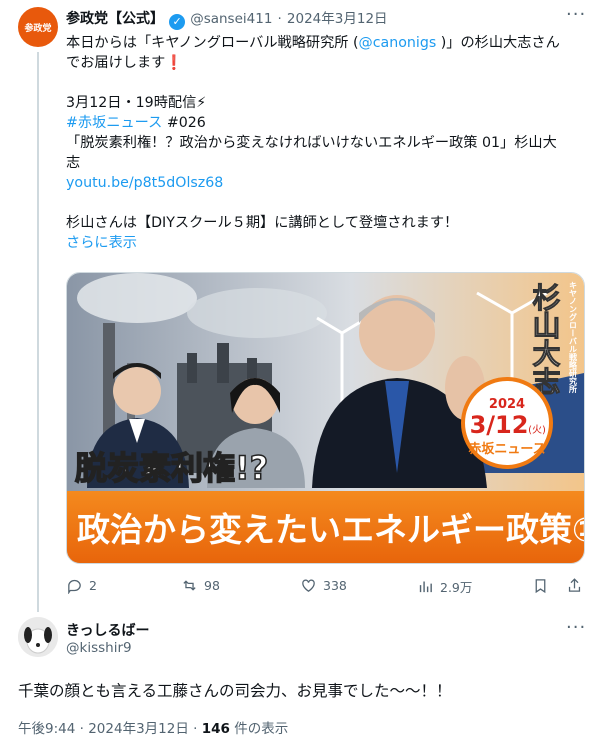 Image resolution: width=609 pixels, height=749 pixels. Describe the element at coordinates (576, 14) in the screenshot. I see `more-icon: ···` at that location.